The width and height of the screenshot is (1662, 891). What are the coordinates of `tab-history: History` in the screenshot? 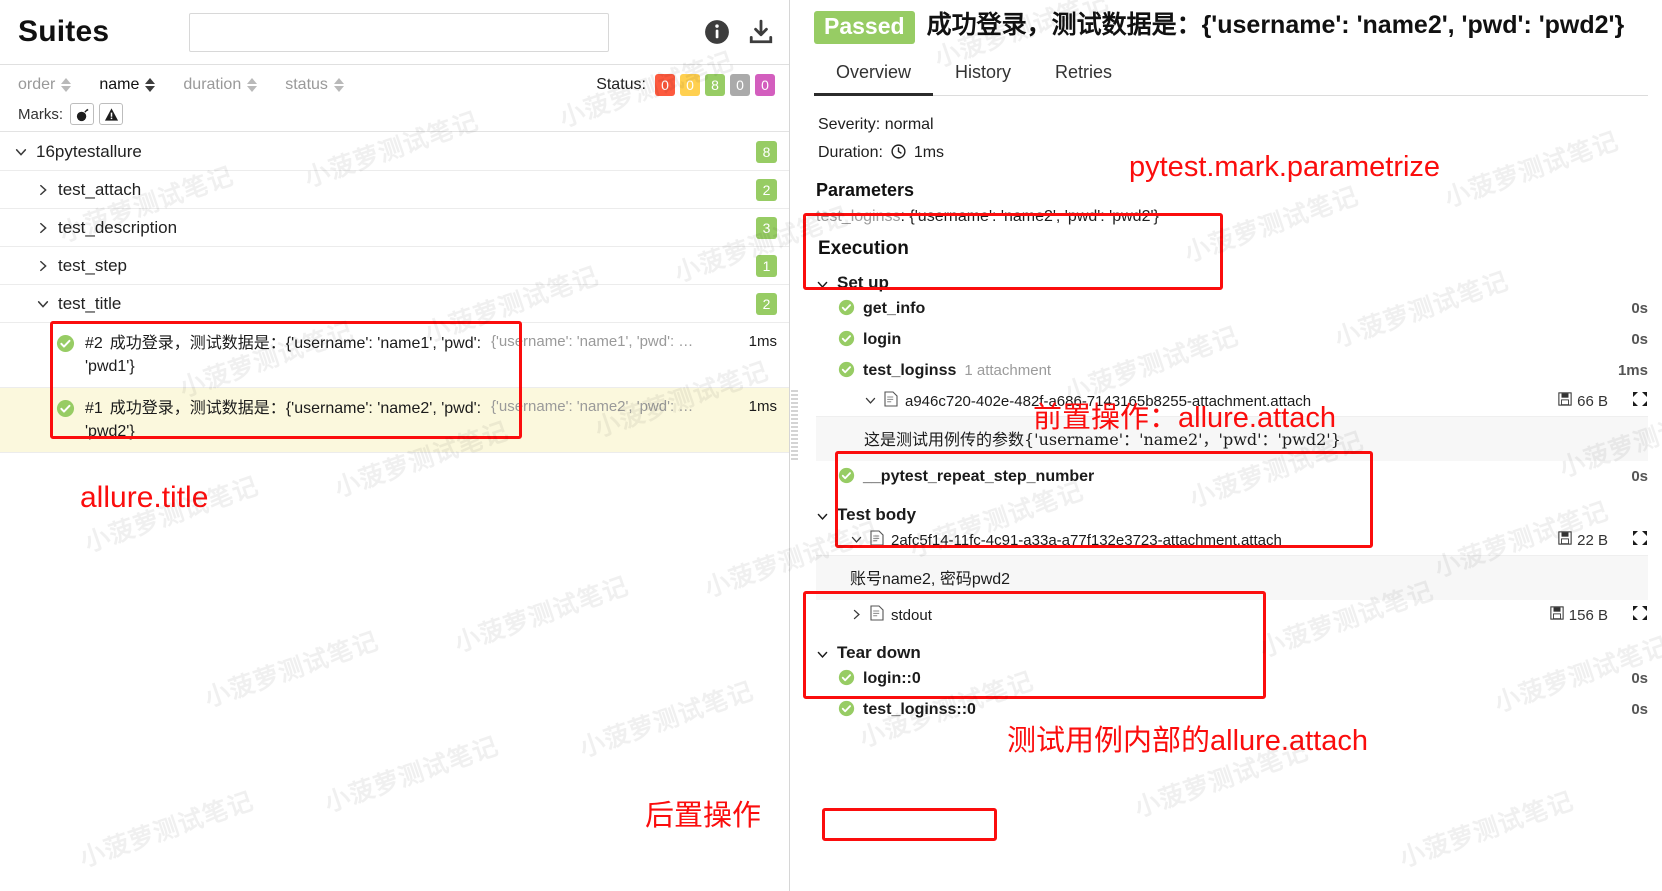 It's located at (983, 75).